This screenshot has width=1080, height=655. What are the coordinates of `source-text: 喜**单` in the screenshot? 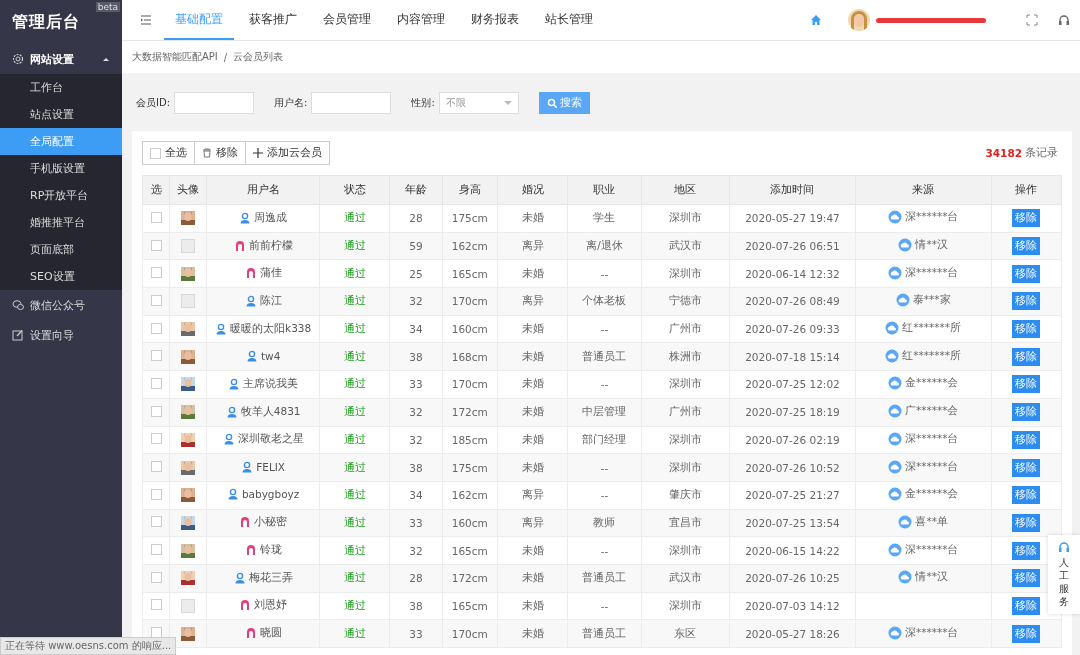 It's located at (931, 521).